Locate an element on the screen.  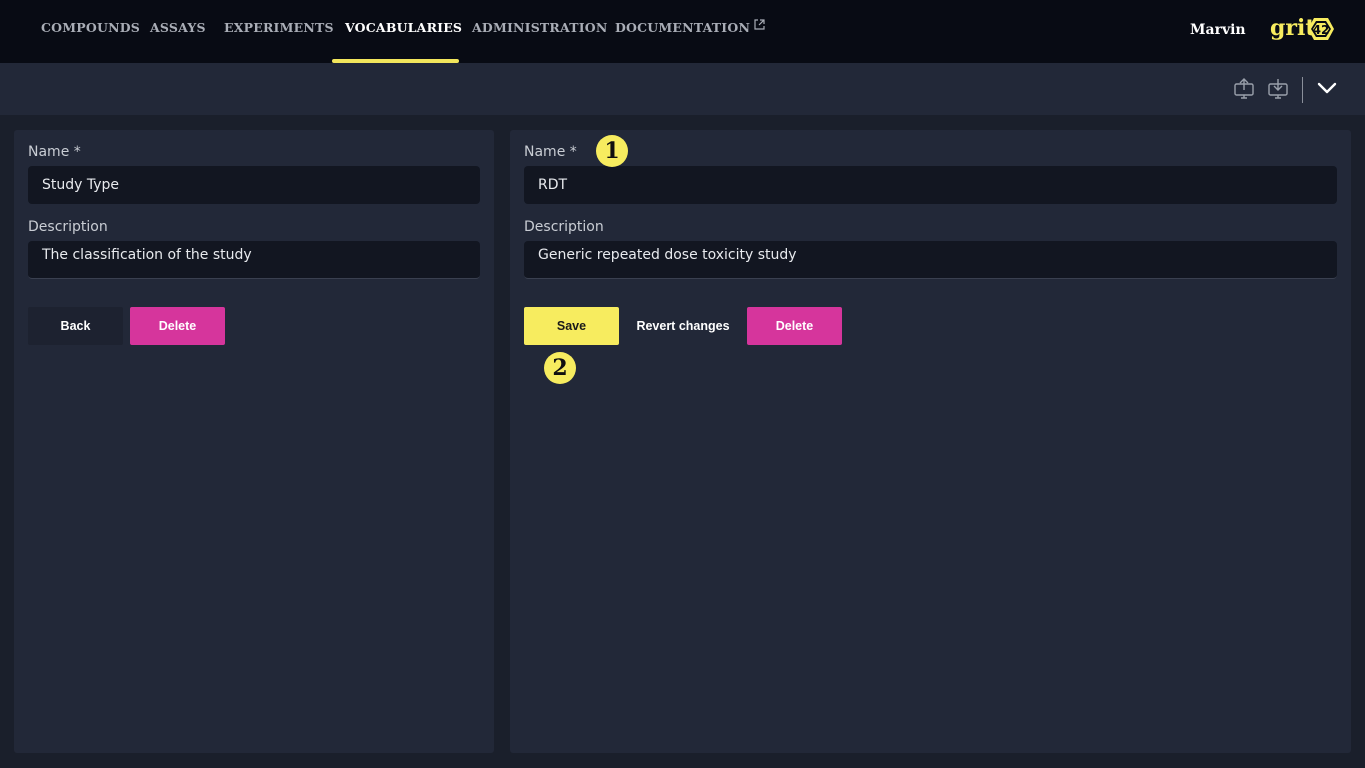
nav-assays: ASSAYS is located at coordinates (178, 31).